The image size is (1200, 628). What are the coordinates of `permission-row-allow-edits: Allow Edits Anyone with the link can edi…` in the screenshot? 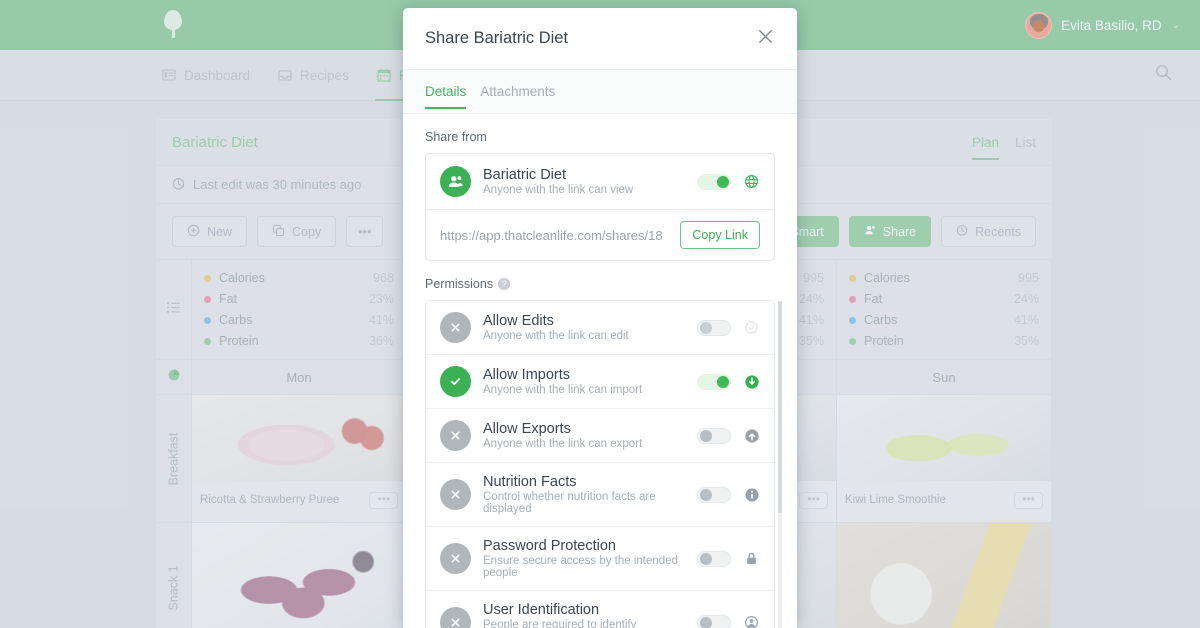 It's located at (600, 328).